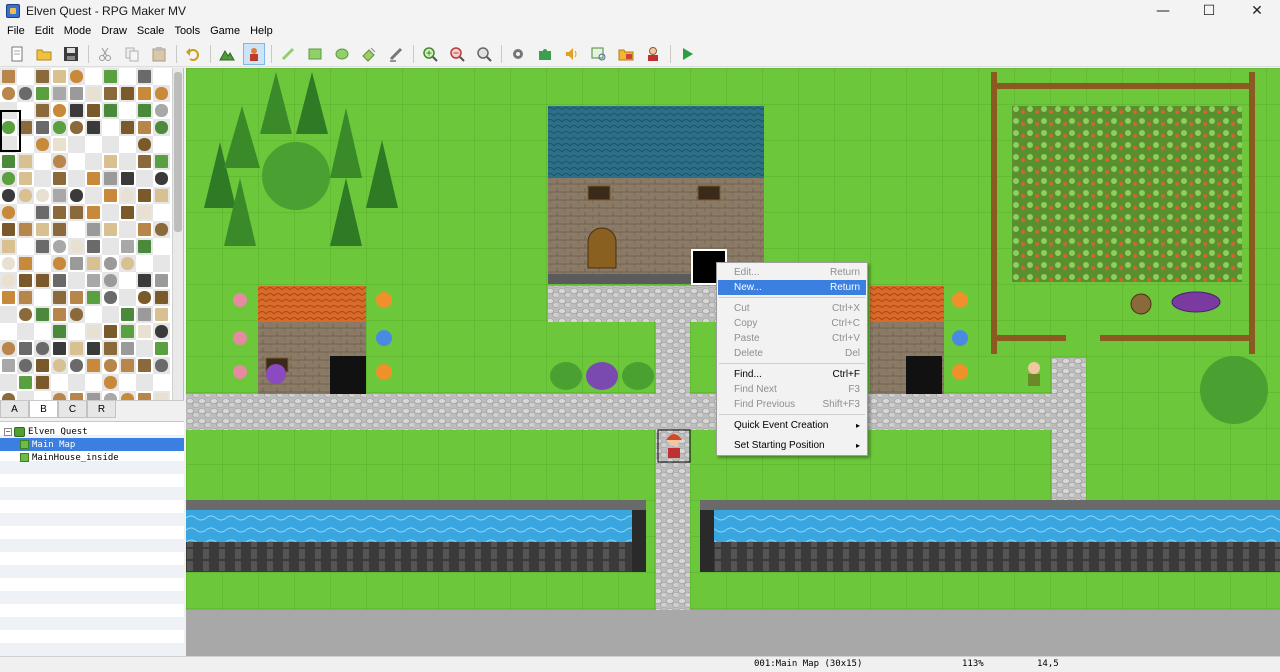 Image resolution: width=1280 pixels, height=672 pixels. Describe the element at coordinates (225, 31) in the screenshot. I see `menu-game: Game` at that location.